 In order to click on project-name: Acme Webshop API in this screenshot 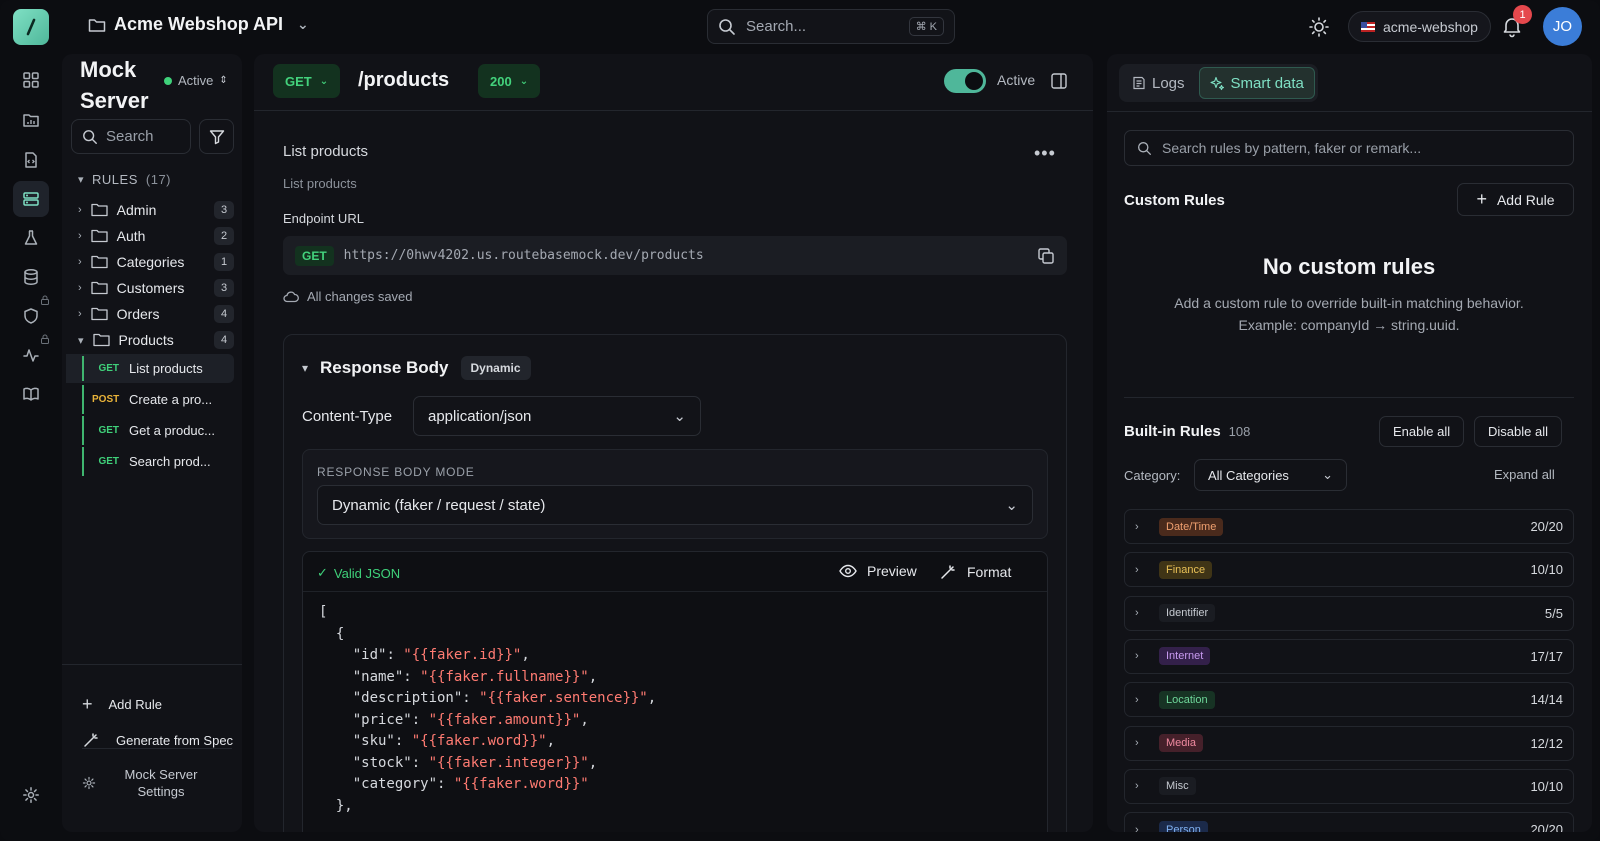, I will do `click(199, 24)`.